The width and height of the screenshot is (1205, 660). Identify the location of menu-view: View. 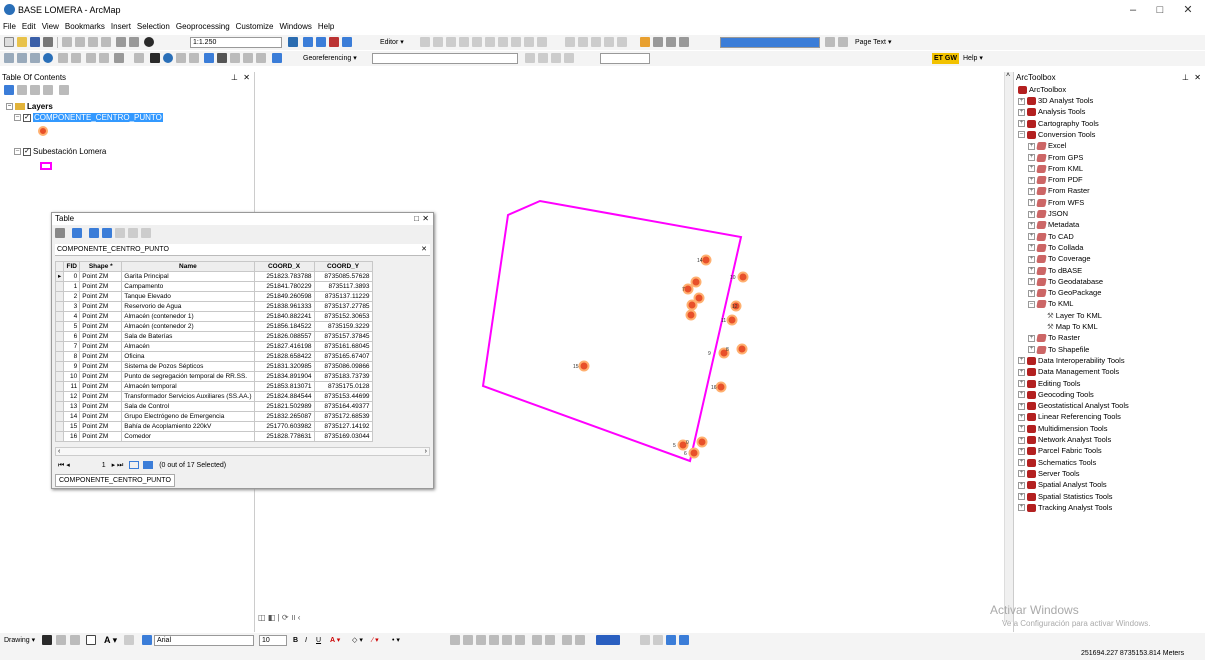
(50, 27).